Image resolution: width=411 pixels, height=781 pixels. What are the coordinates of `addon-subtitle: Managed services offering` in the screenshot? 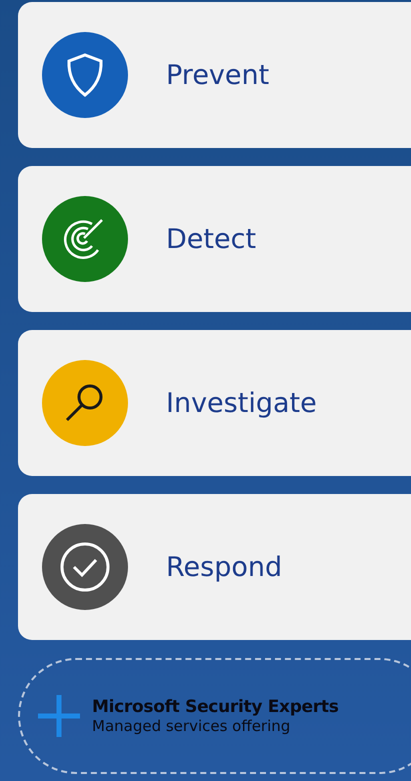 It's located at (192, 726).